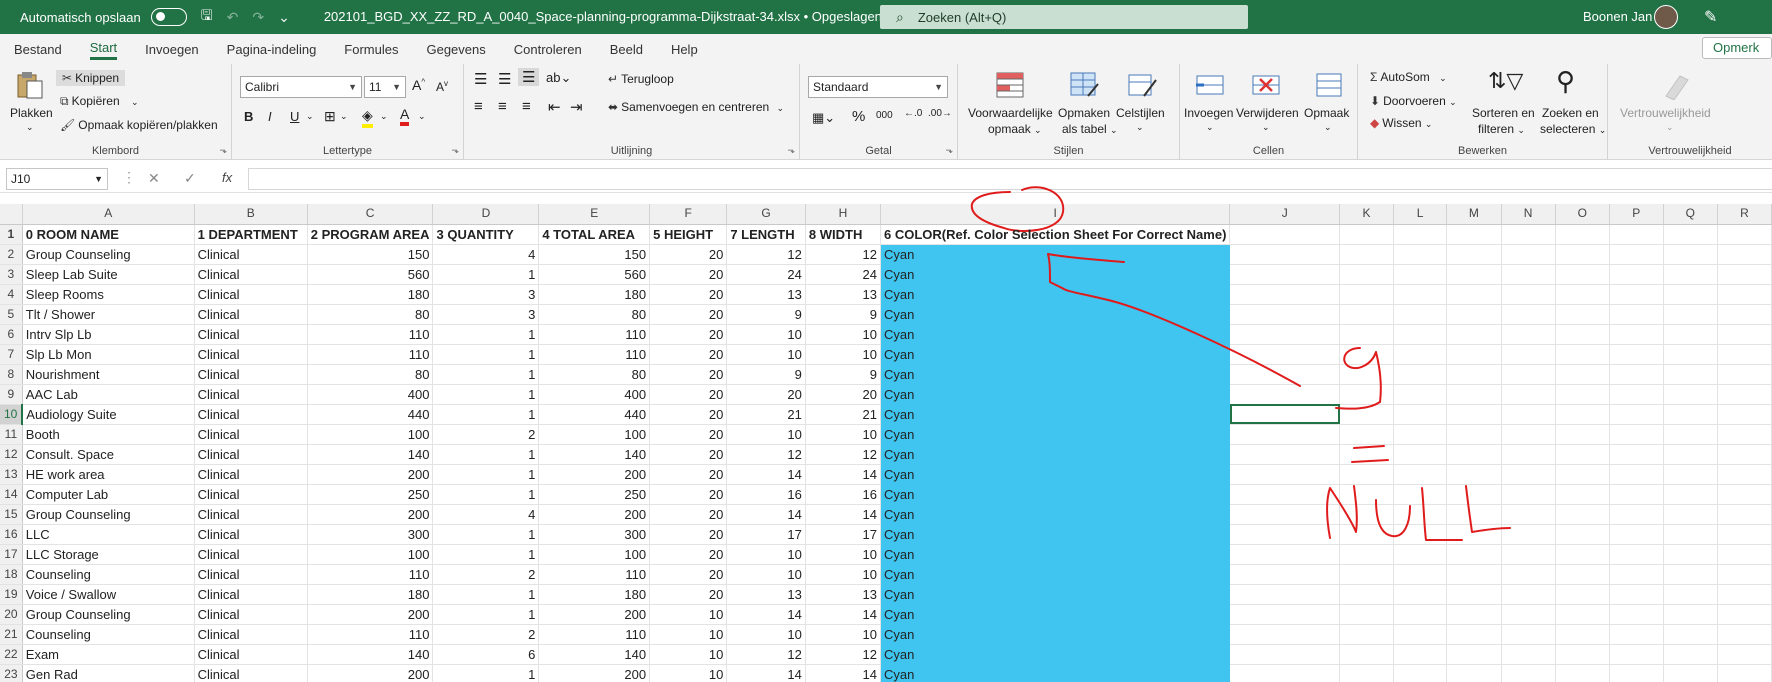 The height and width of the screenshot is (682, 1772). What do you see at coordinates (940, 113) in the screenshot?
I see `decrease-decimal-icon: .00→` at bounding box center [940, 113].